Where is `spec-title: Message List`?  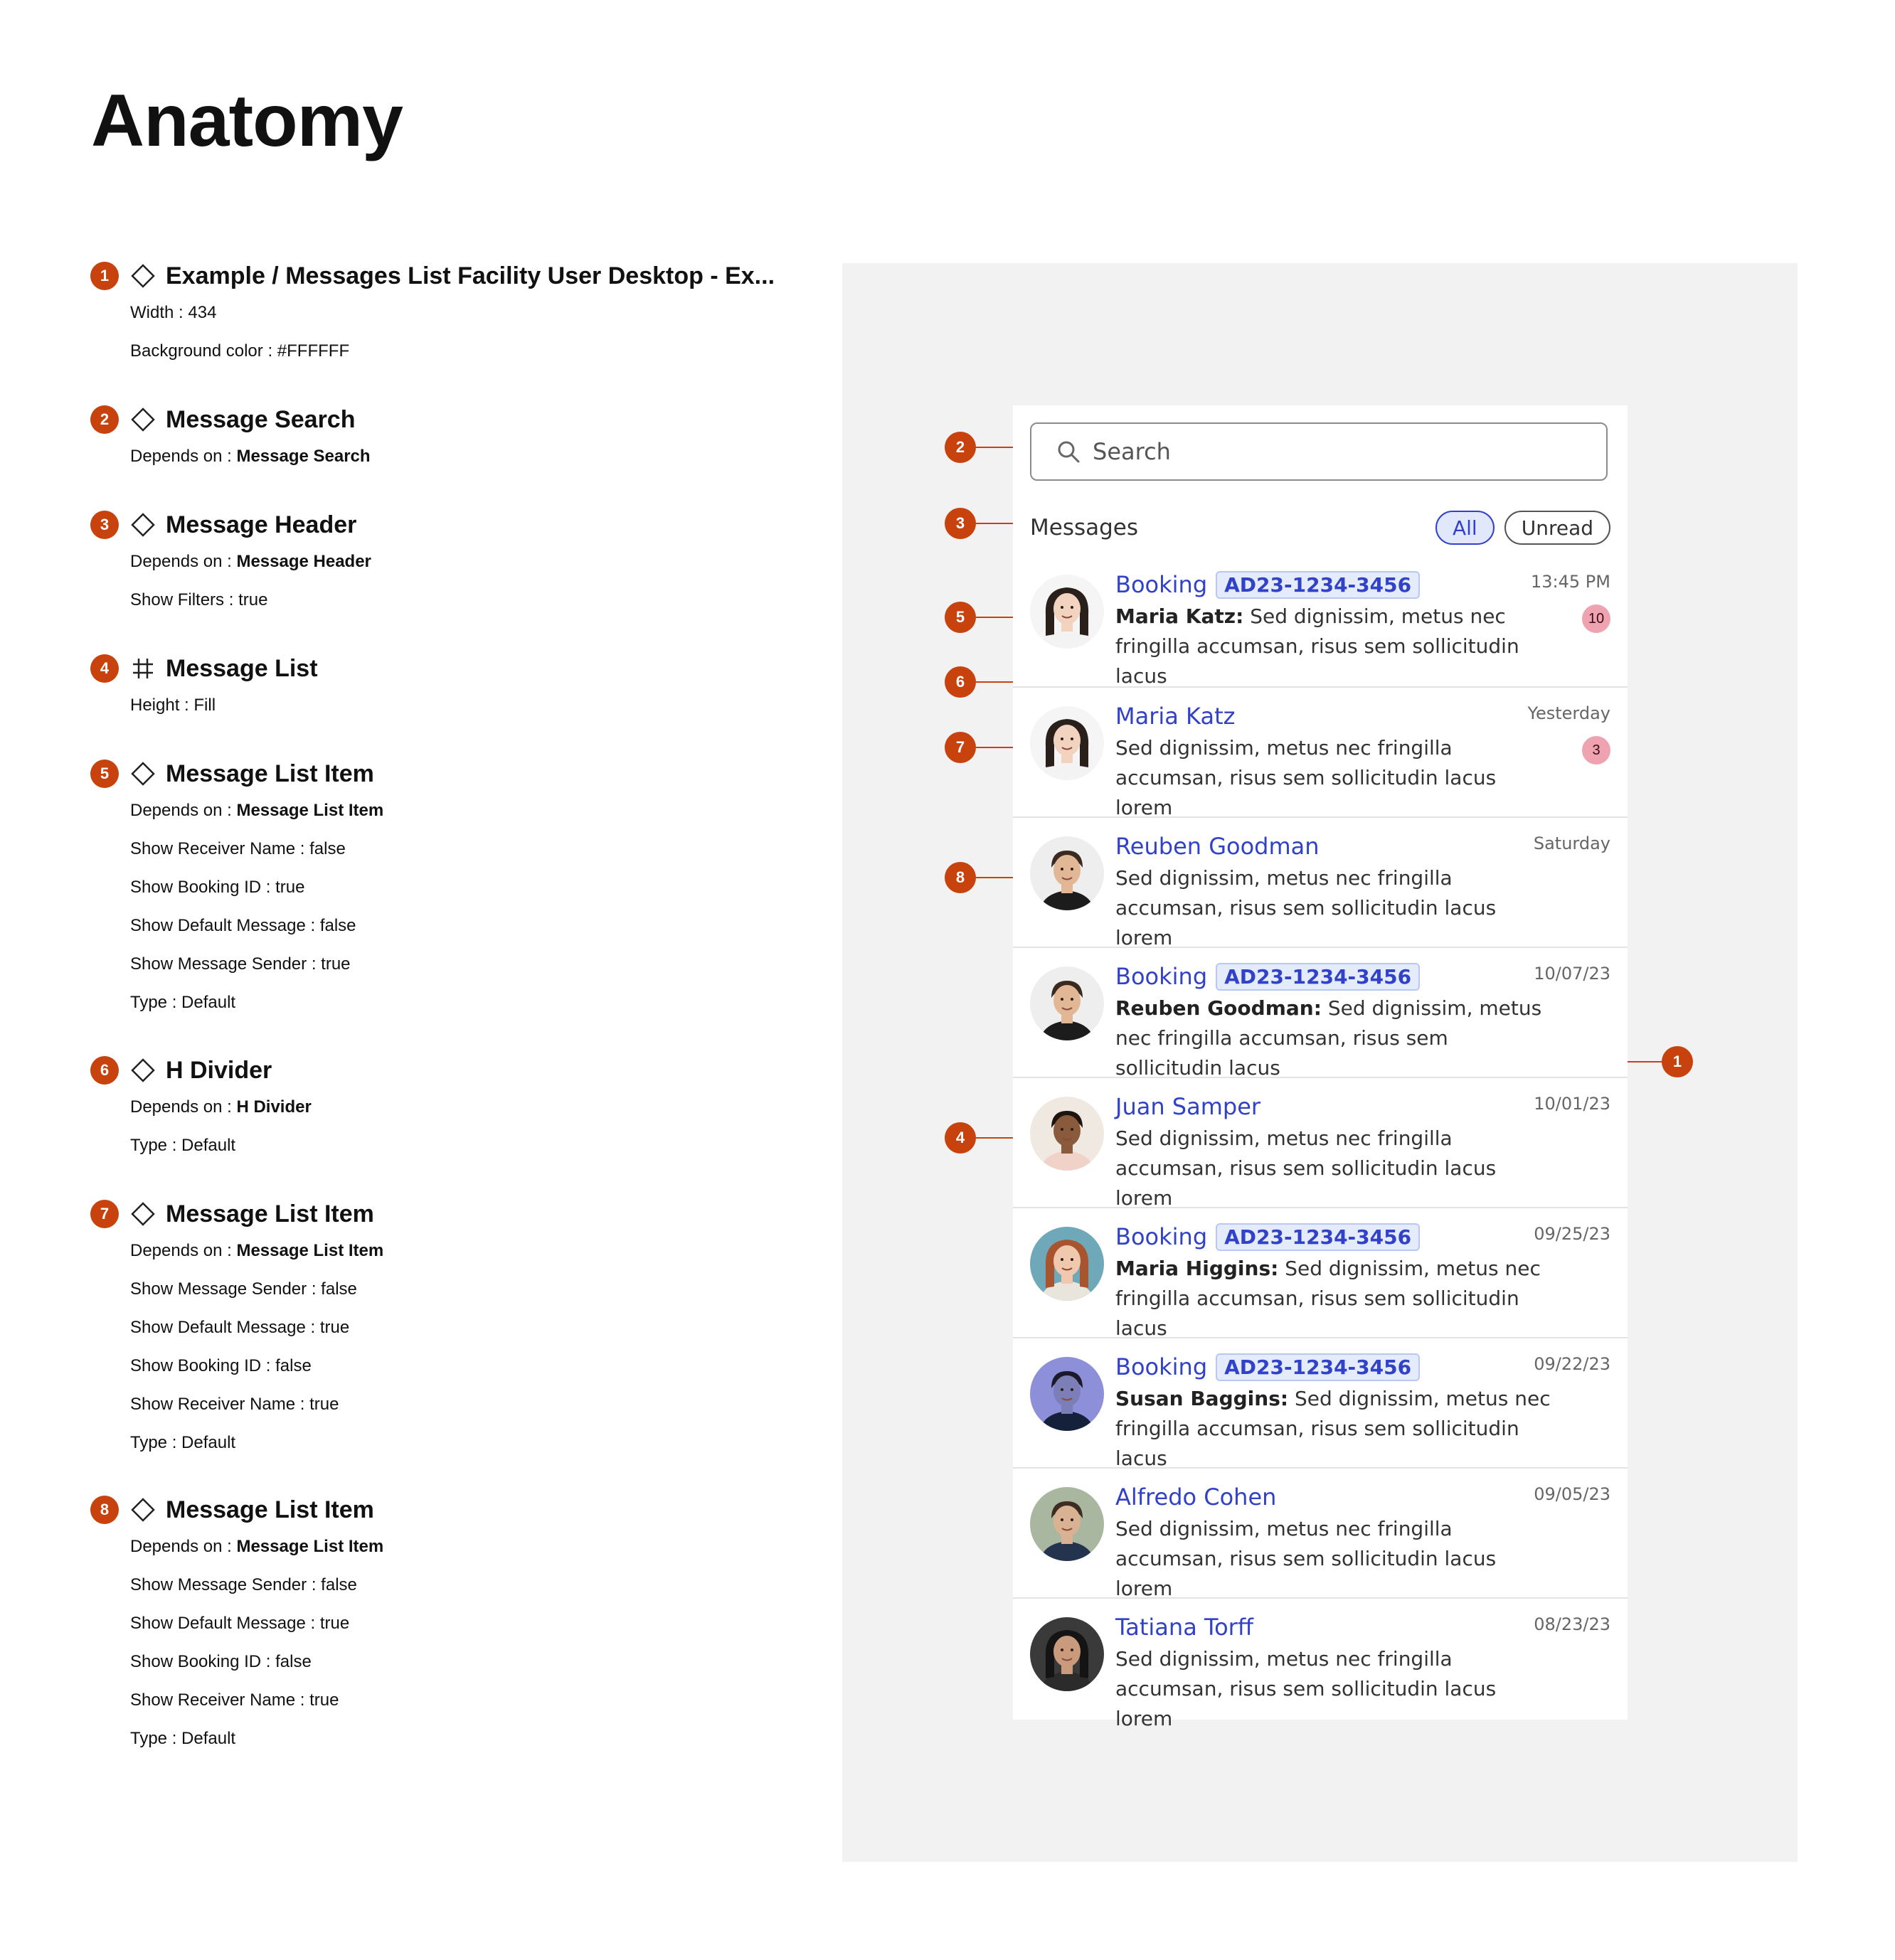
spec-title: Message List is located at coordinates (242, 668).